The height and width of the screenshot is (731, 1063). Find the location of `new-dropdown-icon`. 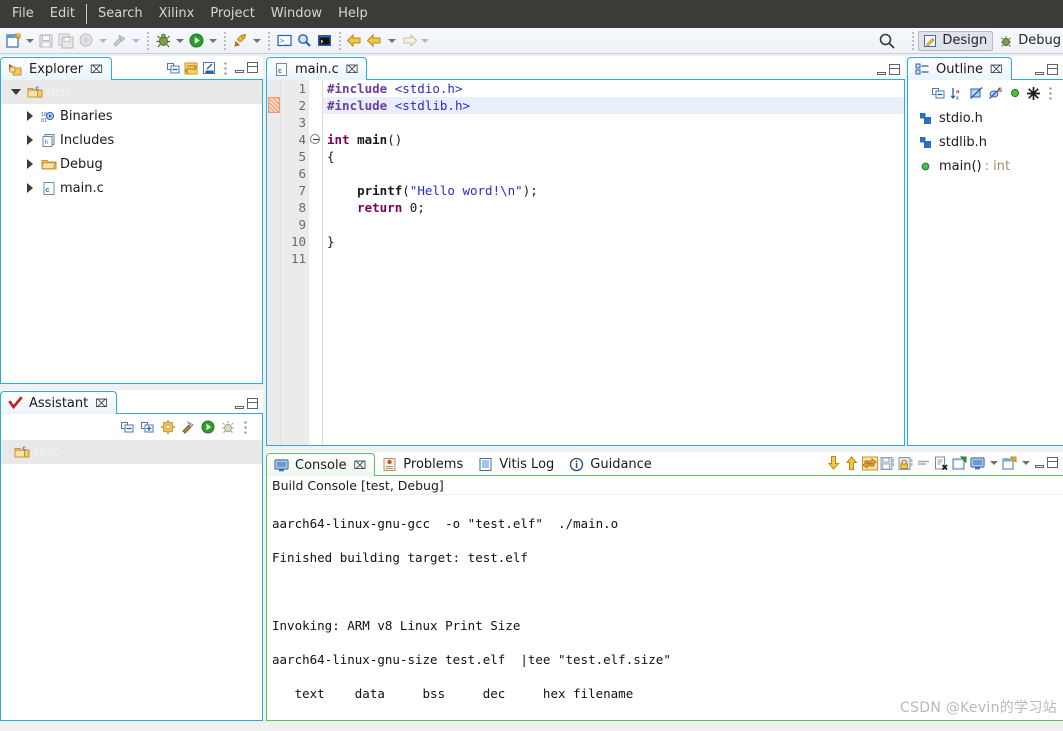

new-dropdown-icon is located at coordinates (29, 41).